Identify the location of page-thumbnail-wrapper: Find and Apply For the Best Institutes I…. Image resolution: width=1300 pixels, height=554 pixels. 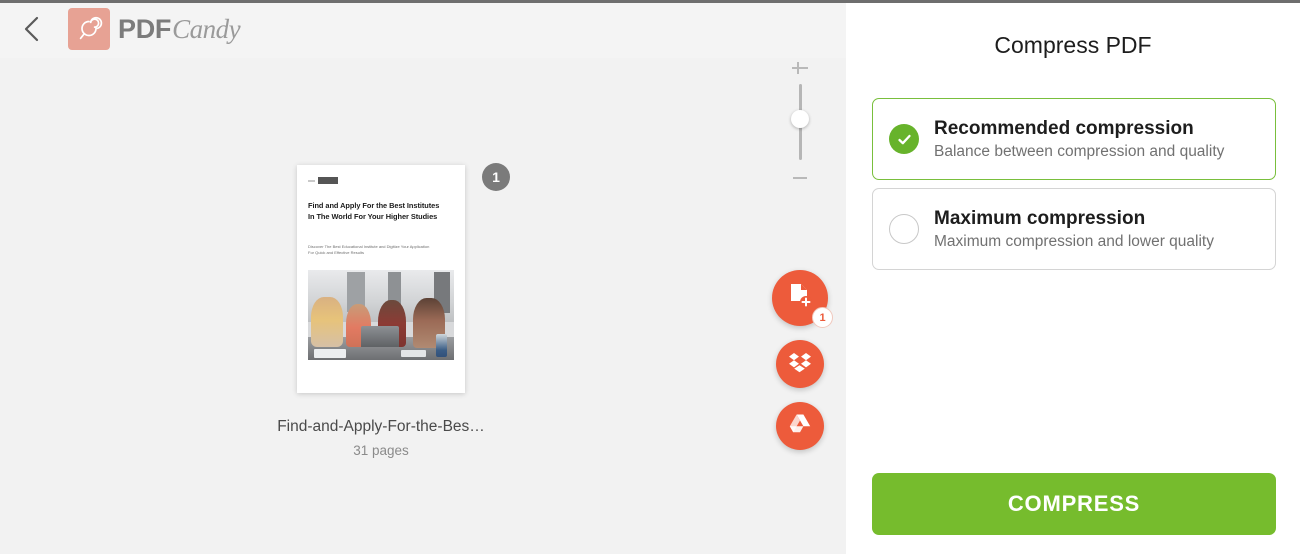
(393, 310).